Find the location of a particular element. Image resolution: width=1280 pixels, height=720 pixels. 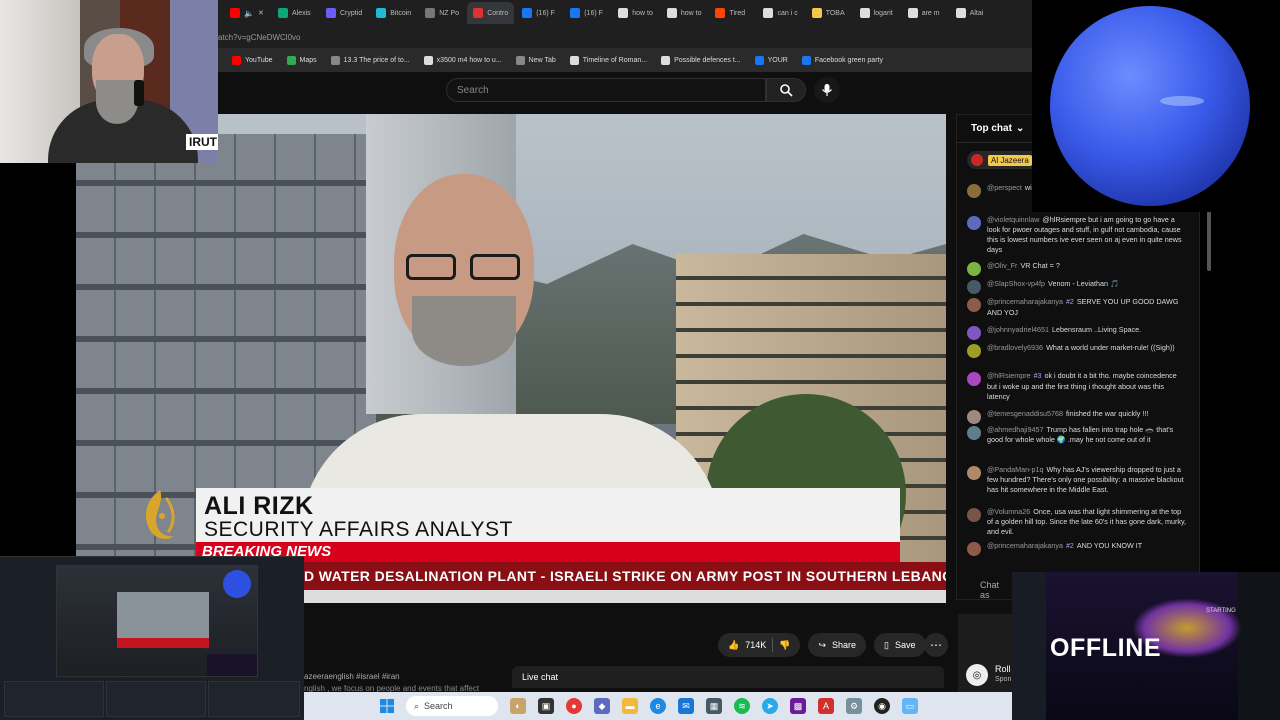

acrobat-icon: A is located at coordinates (826, 706).